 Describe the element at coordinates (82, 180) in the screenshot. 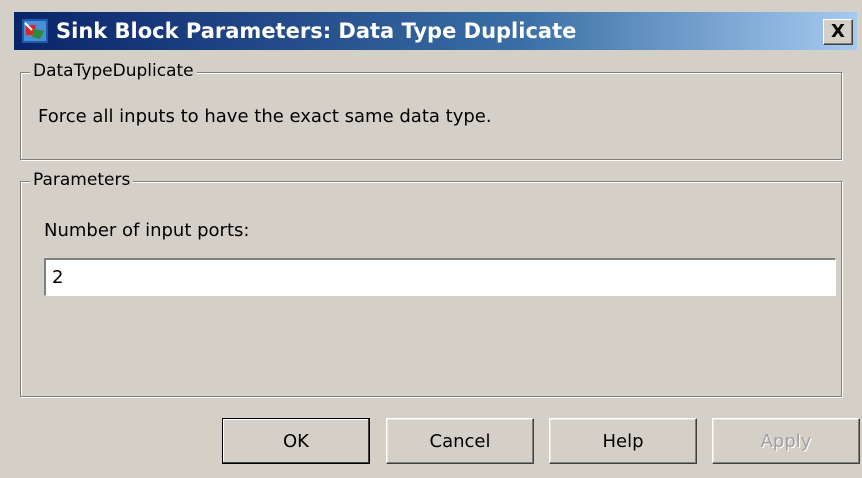

I see `parameters-group-legend: Parameters` at that location.